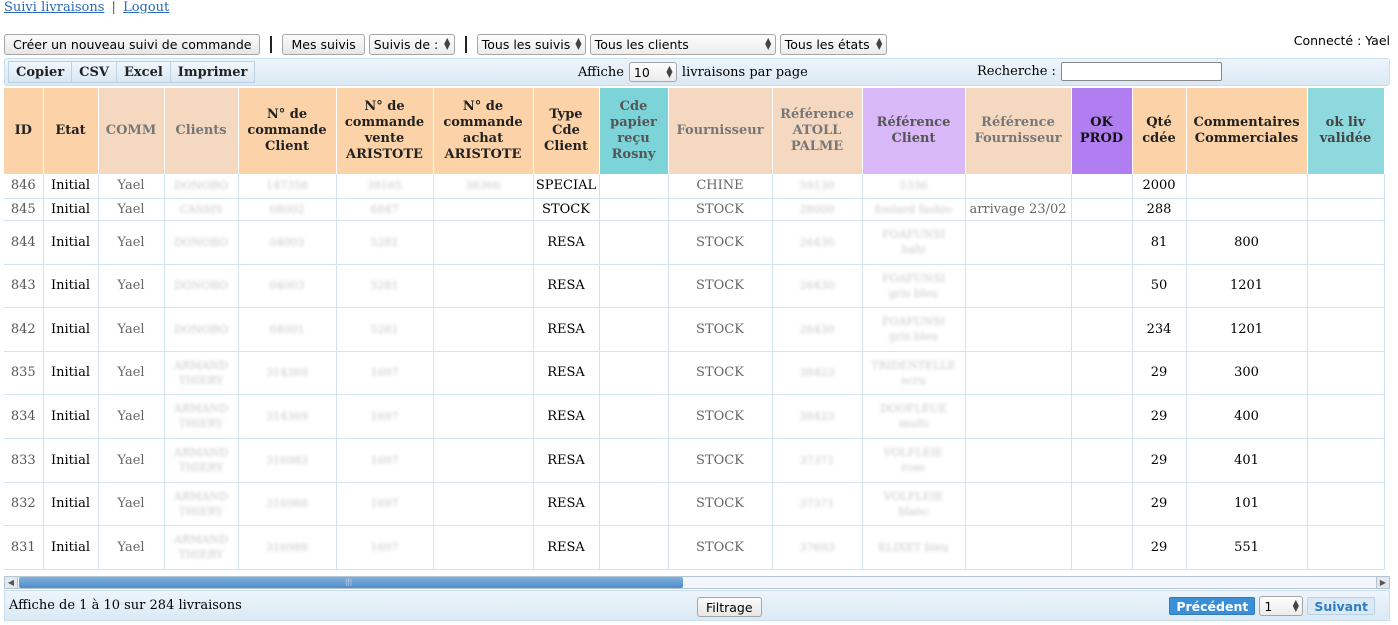 Image resolution: width=1398 pixels, height=625 pixels. Describe the element at coordinates (385, 209) in the screenshot. I see `cell-cmd-vente: 6847` at that location.